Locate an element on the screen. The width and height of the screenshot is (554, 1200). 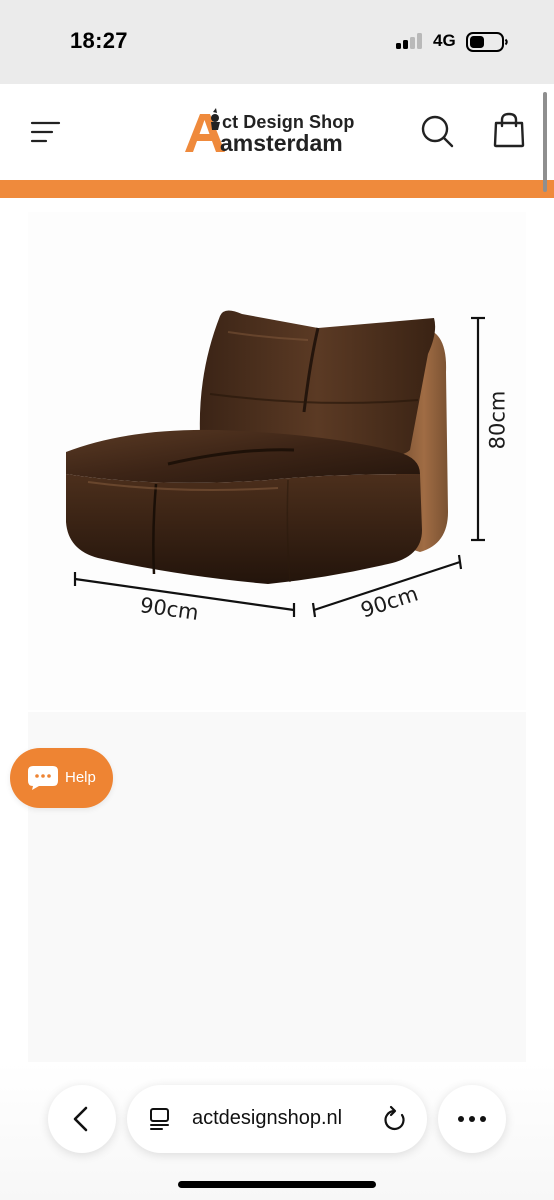
browser-back-button is located at coordinates (82, 1119).